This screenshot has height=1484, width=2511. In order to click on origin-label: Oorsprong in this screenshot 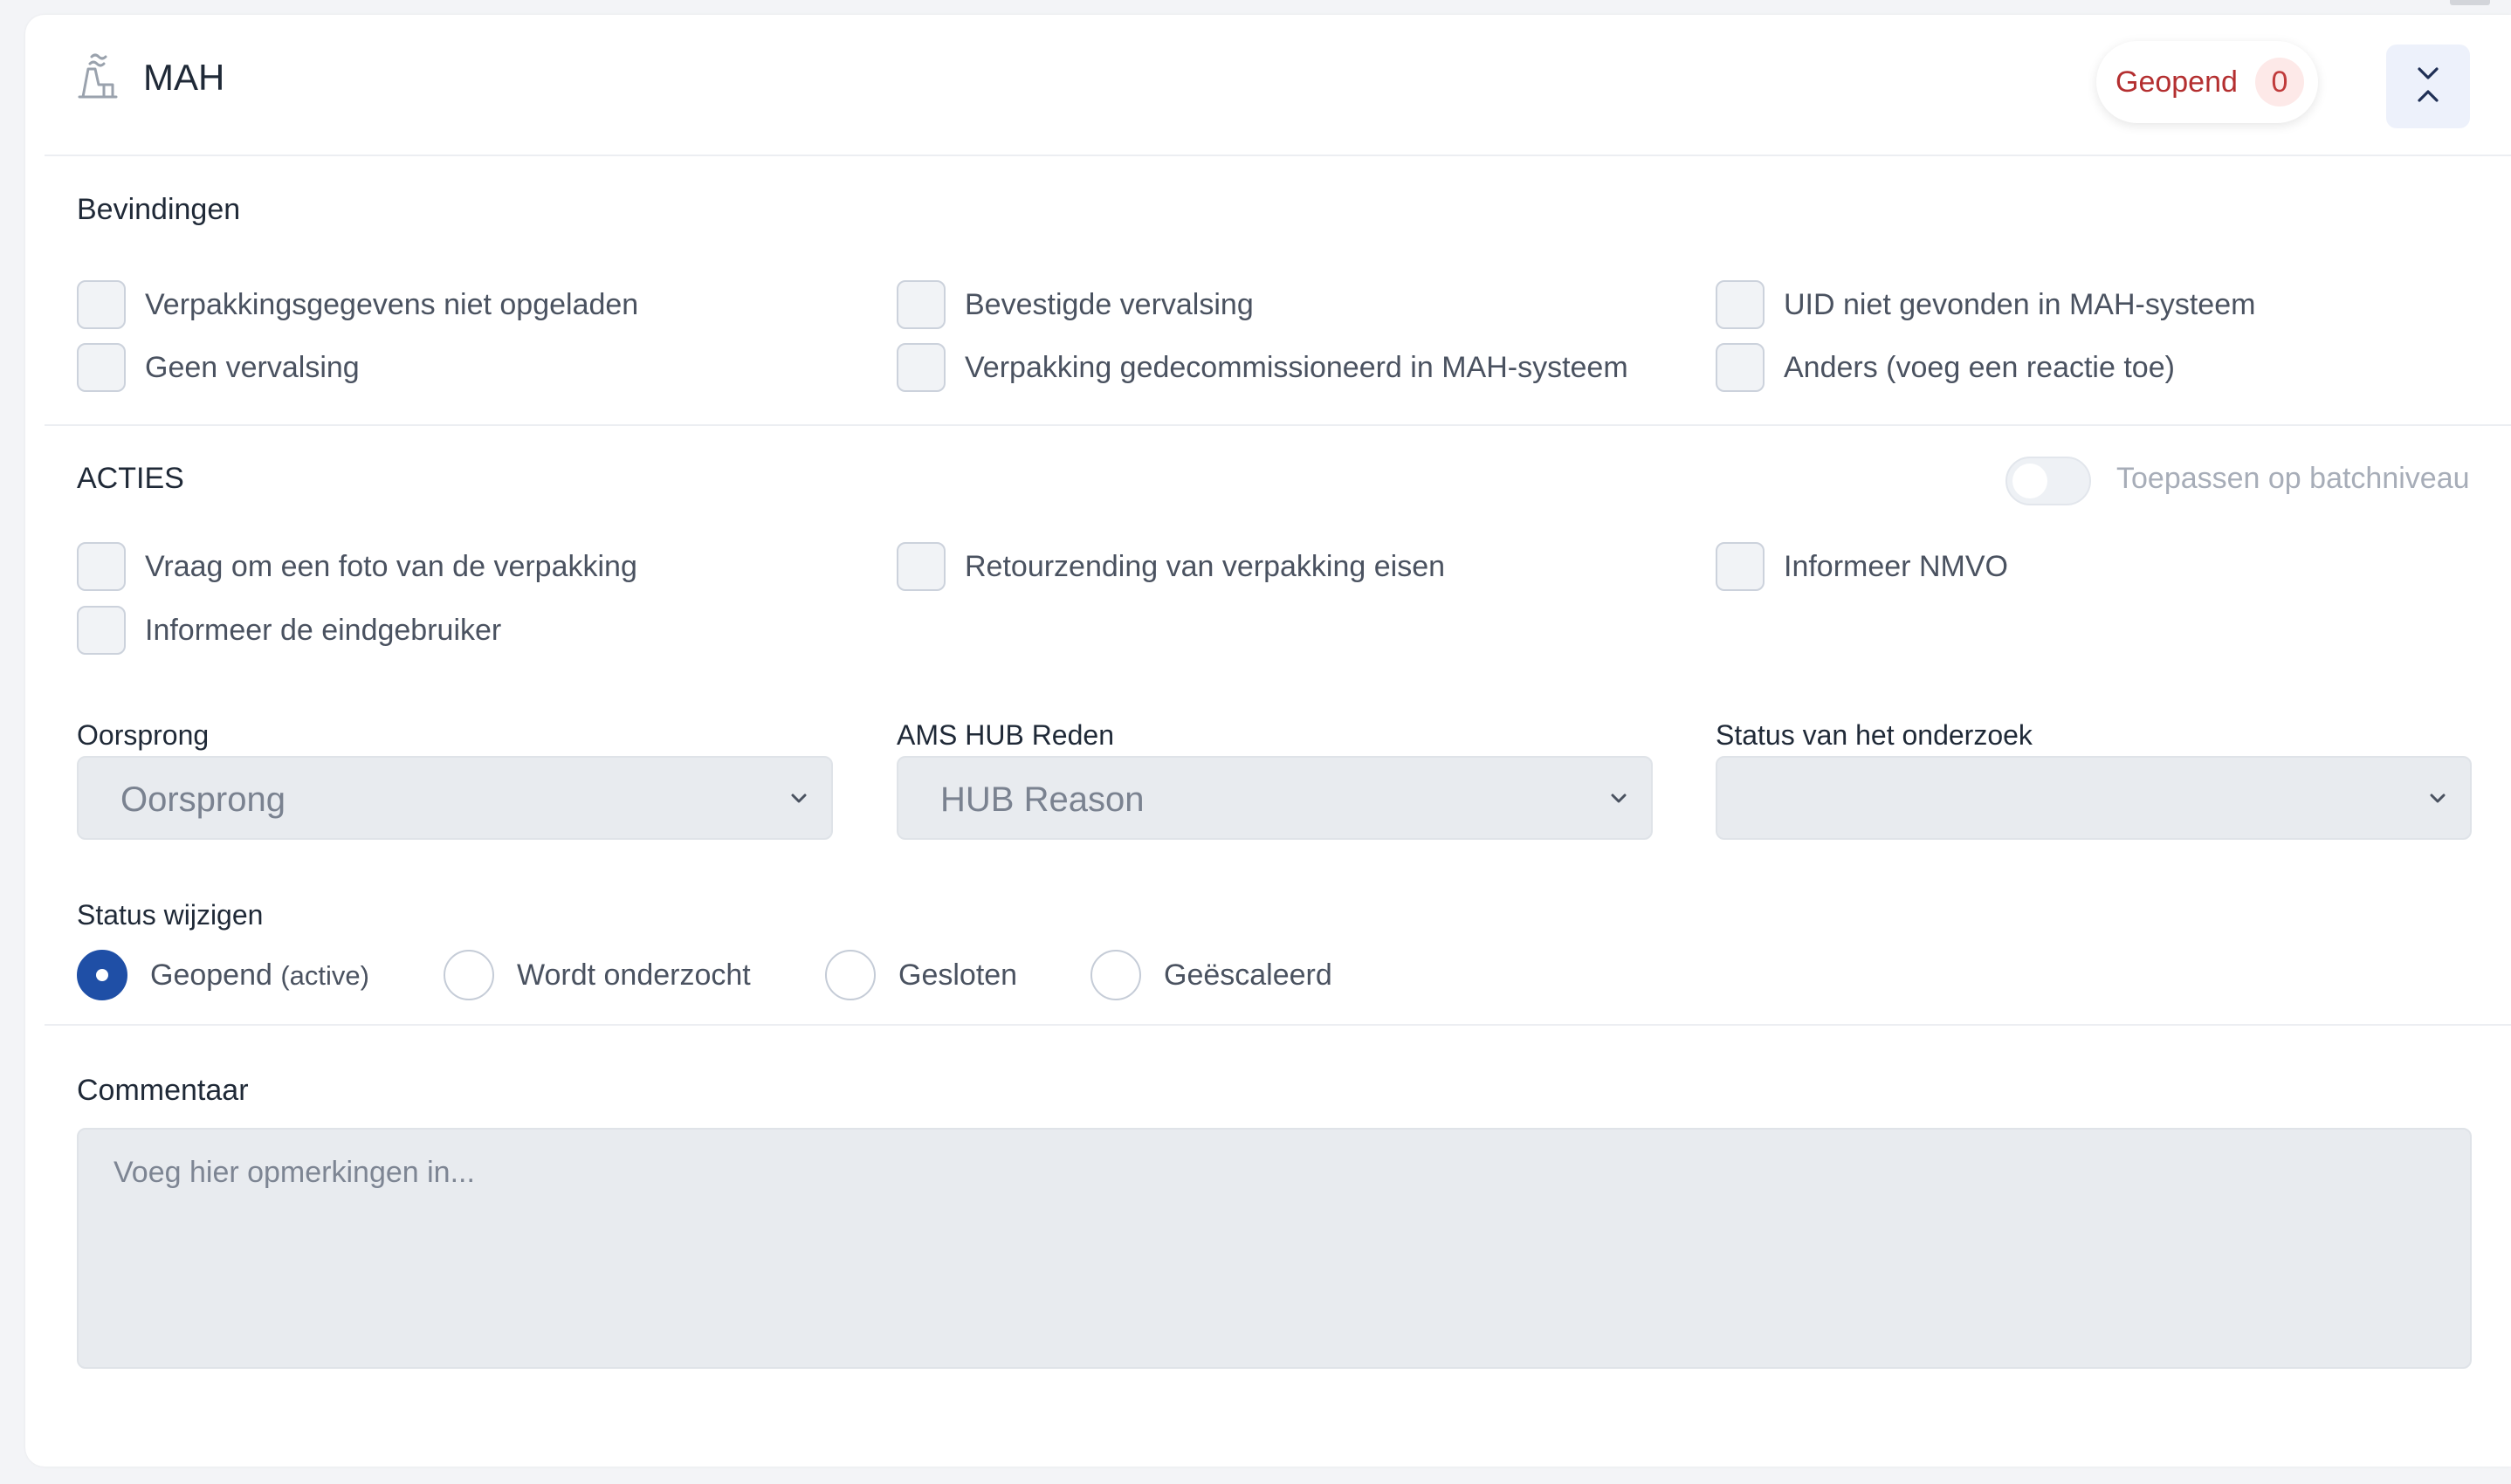, I will do `click(143, 735)`.